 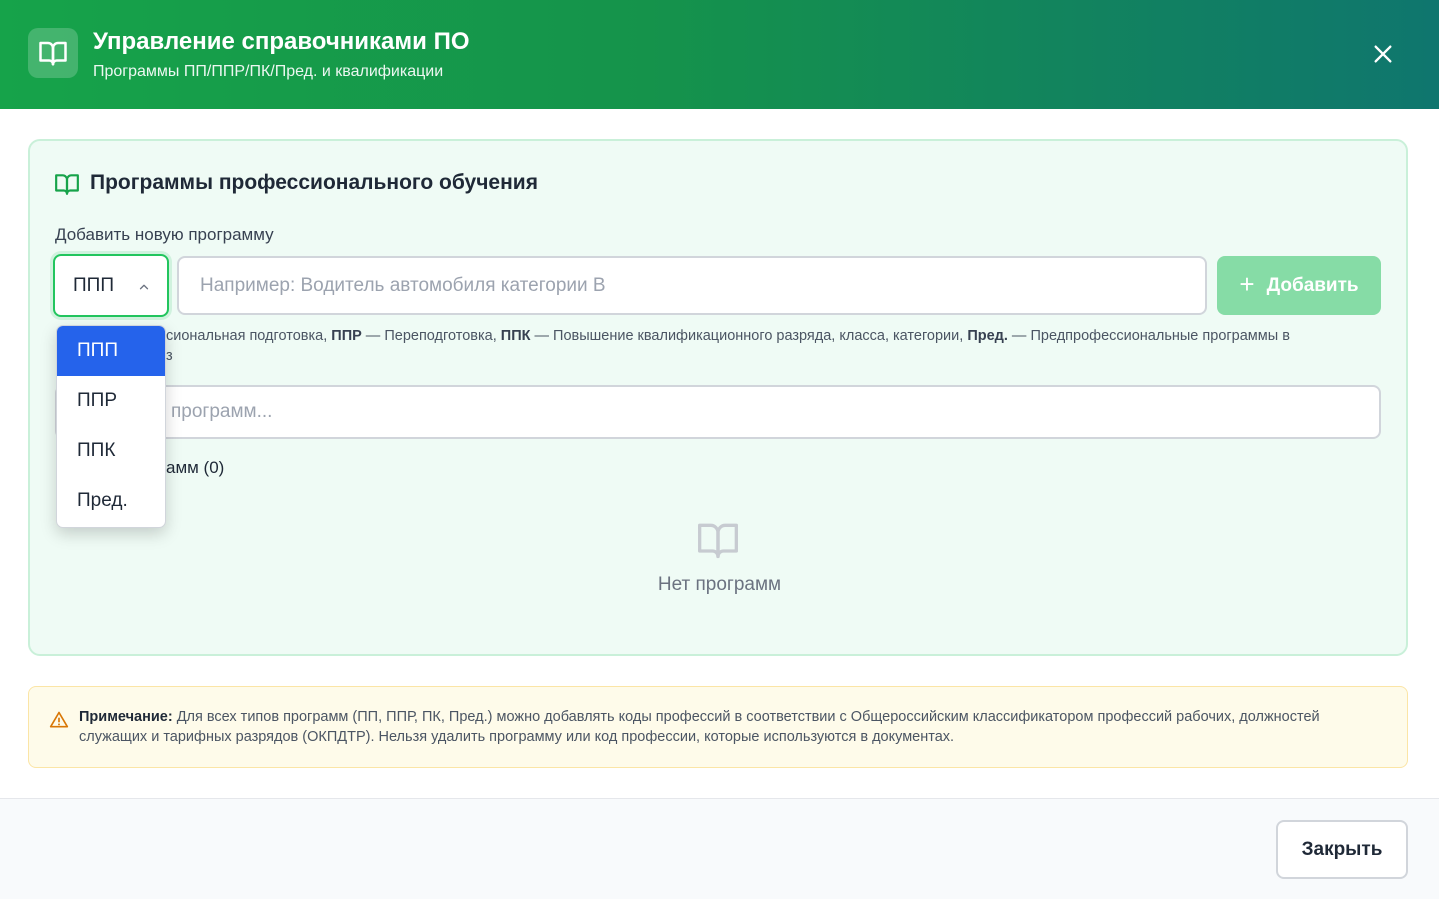 What do you see at coordinates (1247, 284) in the screenshot?
I see `plus-icon: +` at bounding box center [1247, 284].